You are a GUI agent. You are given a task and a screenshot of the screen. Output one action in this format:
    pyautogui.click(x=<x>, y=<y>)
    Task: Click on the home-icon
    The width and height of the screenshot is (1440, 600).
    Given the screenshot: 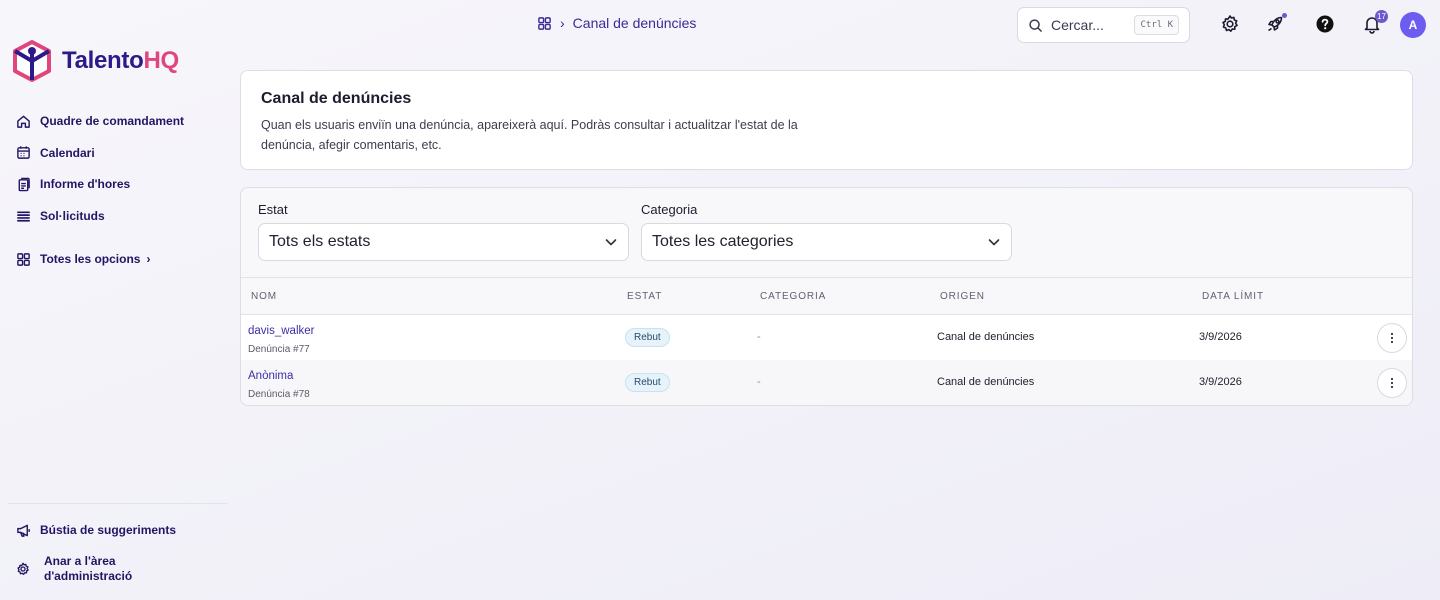 What is the action you would take?
    pyautogui.click(x=23, y=121)
    